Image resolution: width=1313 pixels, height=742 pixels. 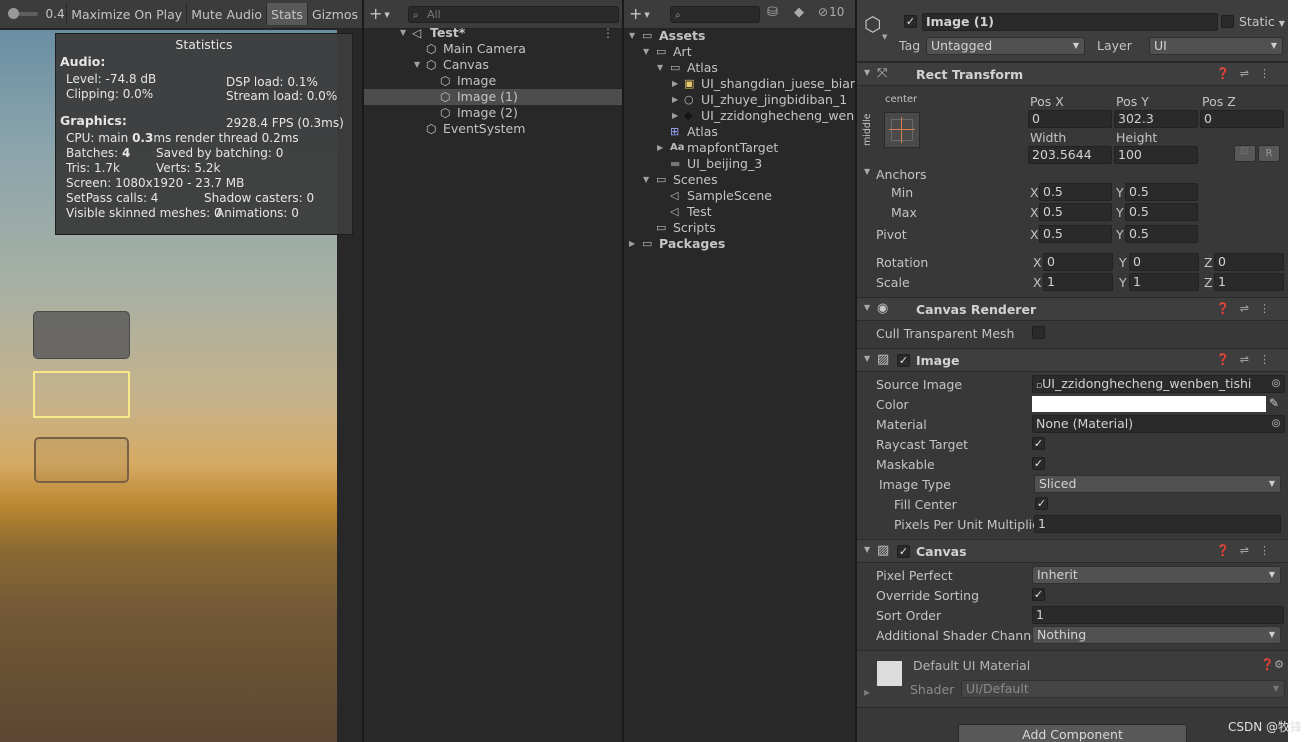 I want to click on rotation-z-field: 0, so click(x=1249, y=262).